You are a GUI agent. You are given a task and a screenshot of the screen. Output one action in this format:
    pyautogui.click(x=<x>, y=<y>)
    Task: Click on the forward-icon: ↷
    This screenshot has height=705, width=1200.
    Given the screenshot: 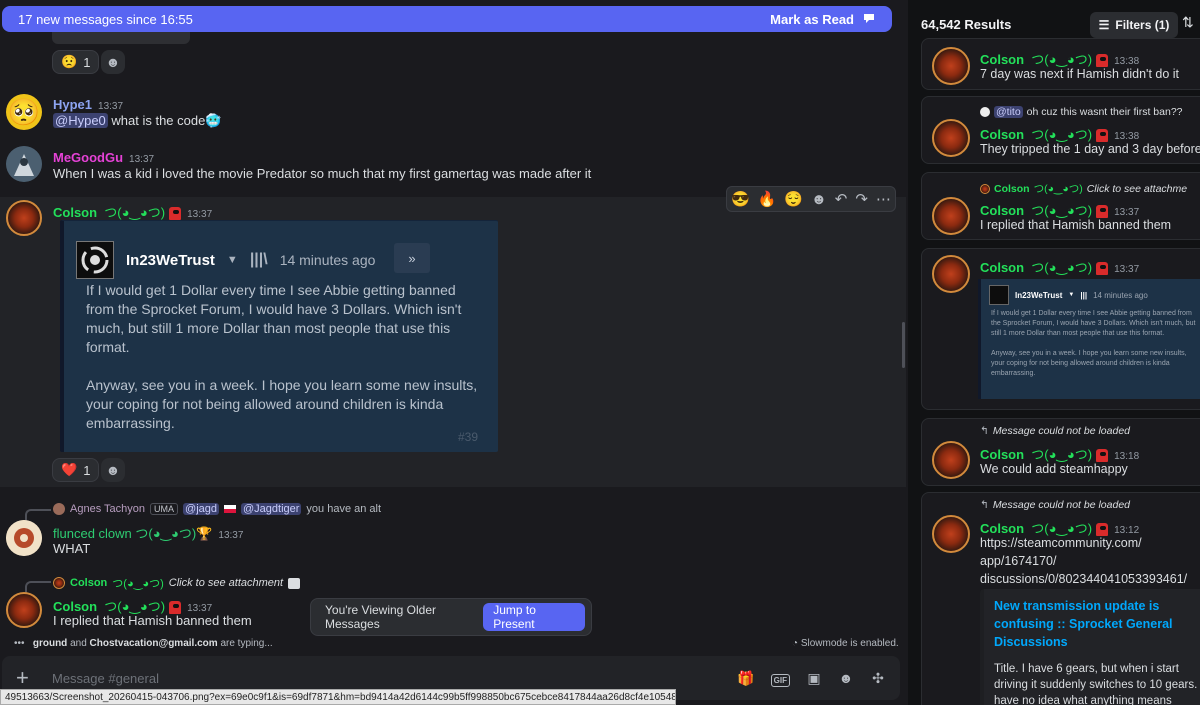 What is the action you would take?
    pyautogui.click(x=861, y=199)
    